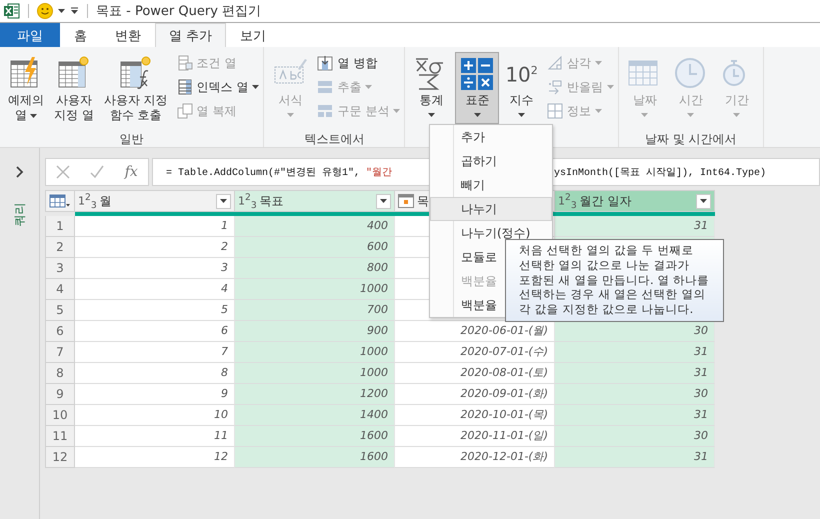  Describe the element at coordinates (475, 352) in the screenshot. I see `table-cell: 2020-07-01-(수)` at that location.